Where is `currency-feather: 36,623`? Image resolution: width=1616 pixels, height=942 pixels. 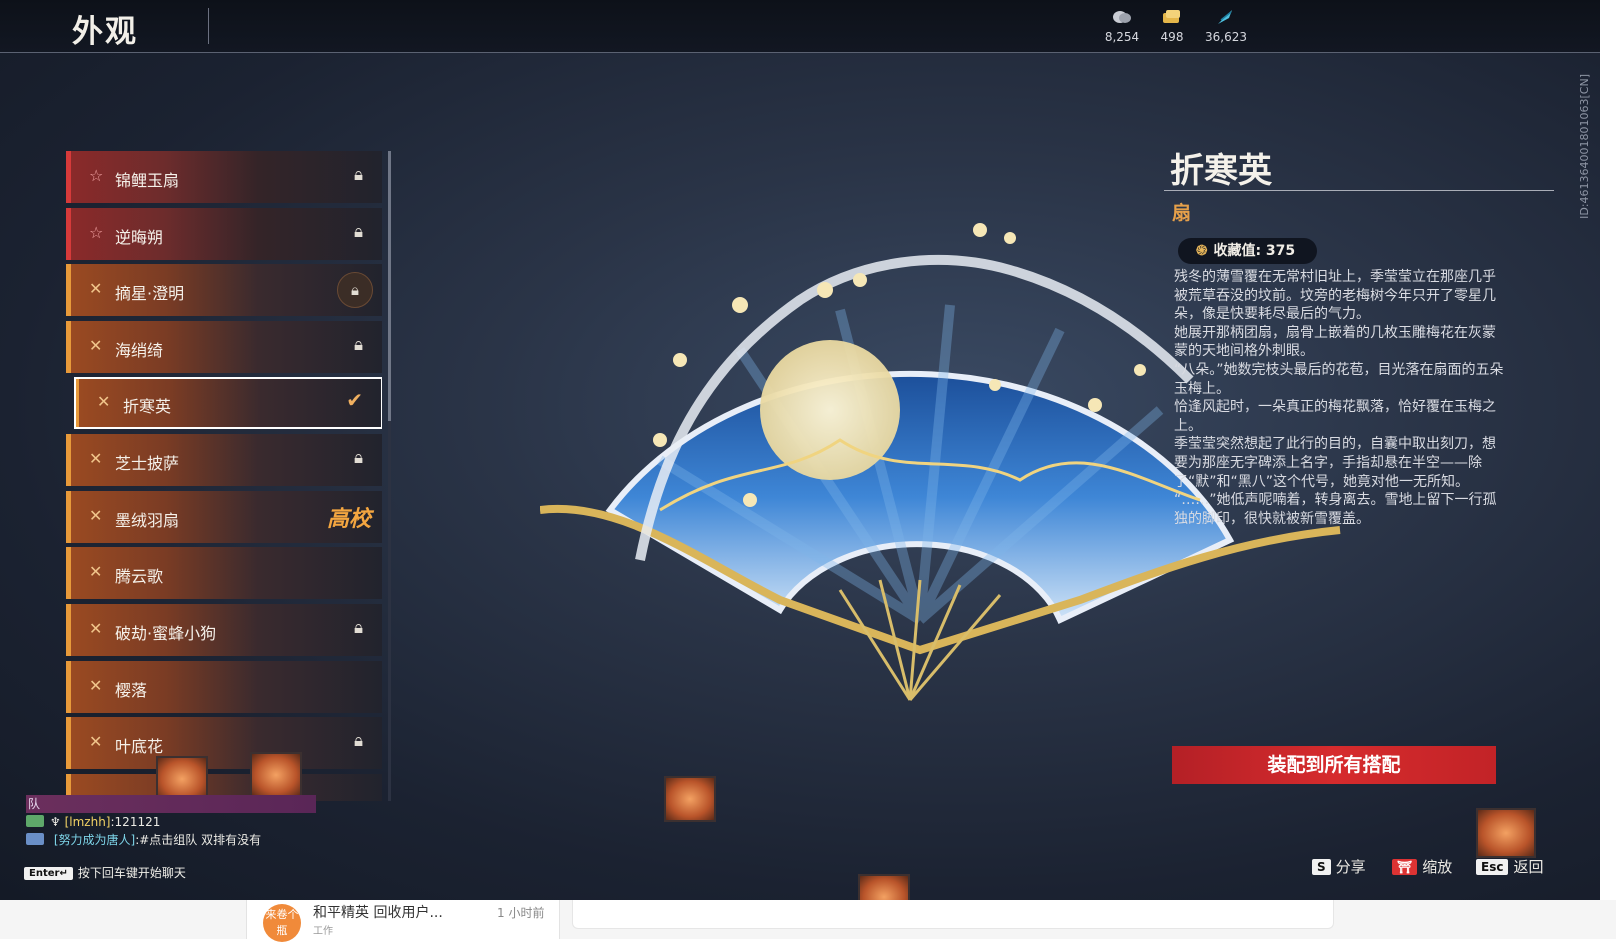
currency-feather: 36,623 is located at coordinates (1226, 26).